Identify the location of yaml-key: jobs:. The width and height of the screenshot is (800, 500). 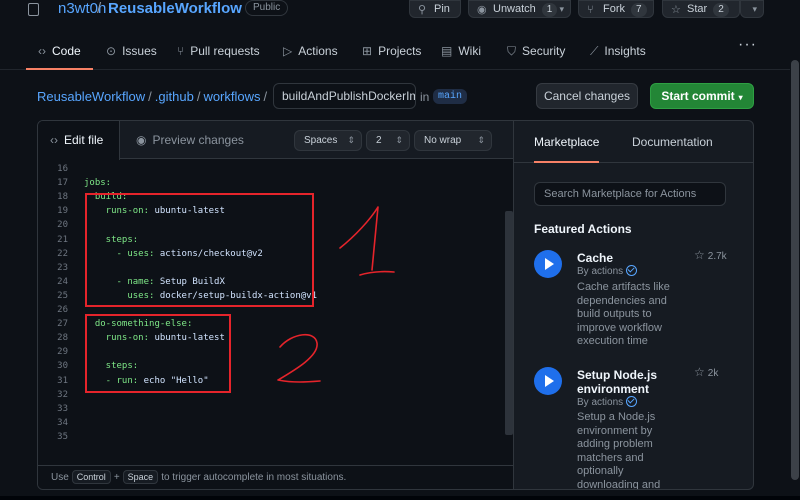
(98, 183).